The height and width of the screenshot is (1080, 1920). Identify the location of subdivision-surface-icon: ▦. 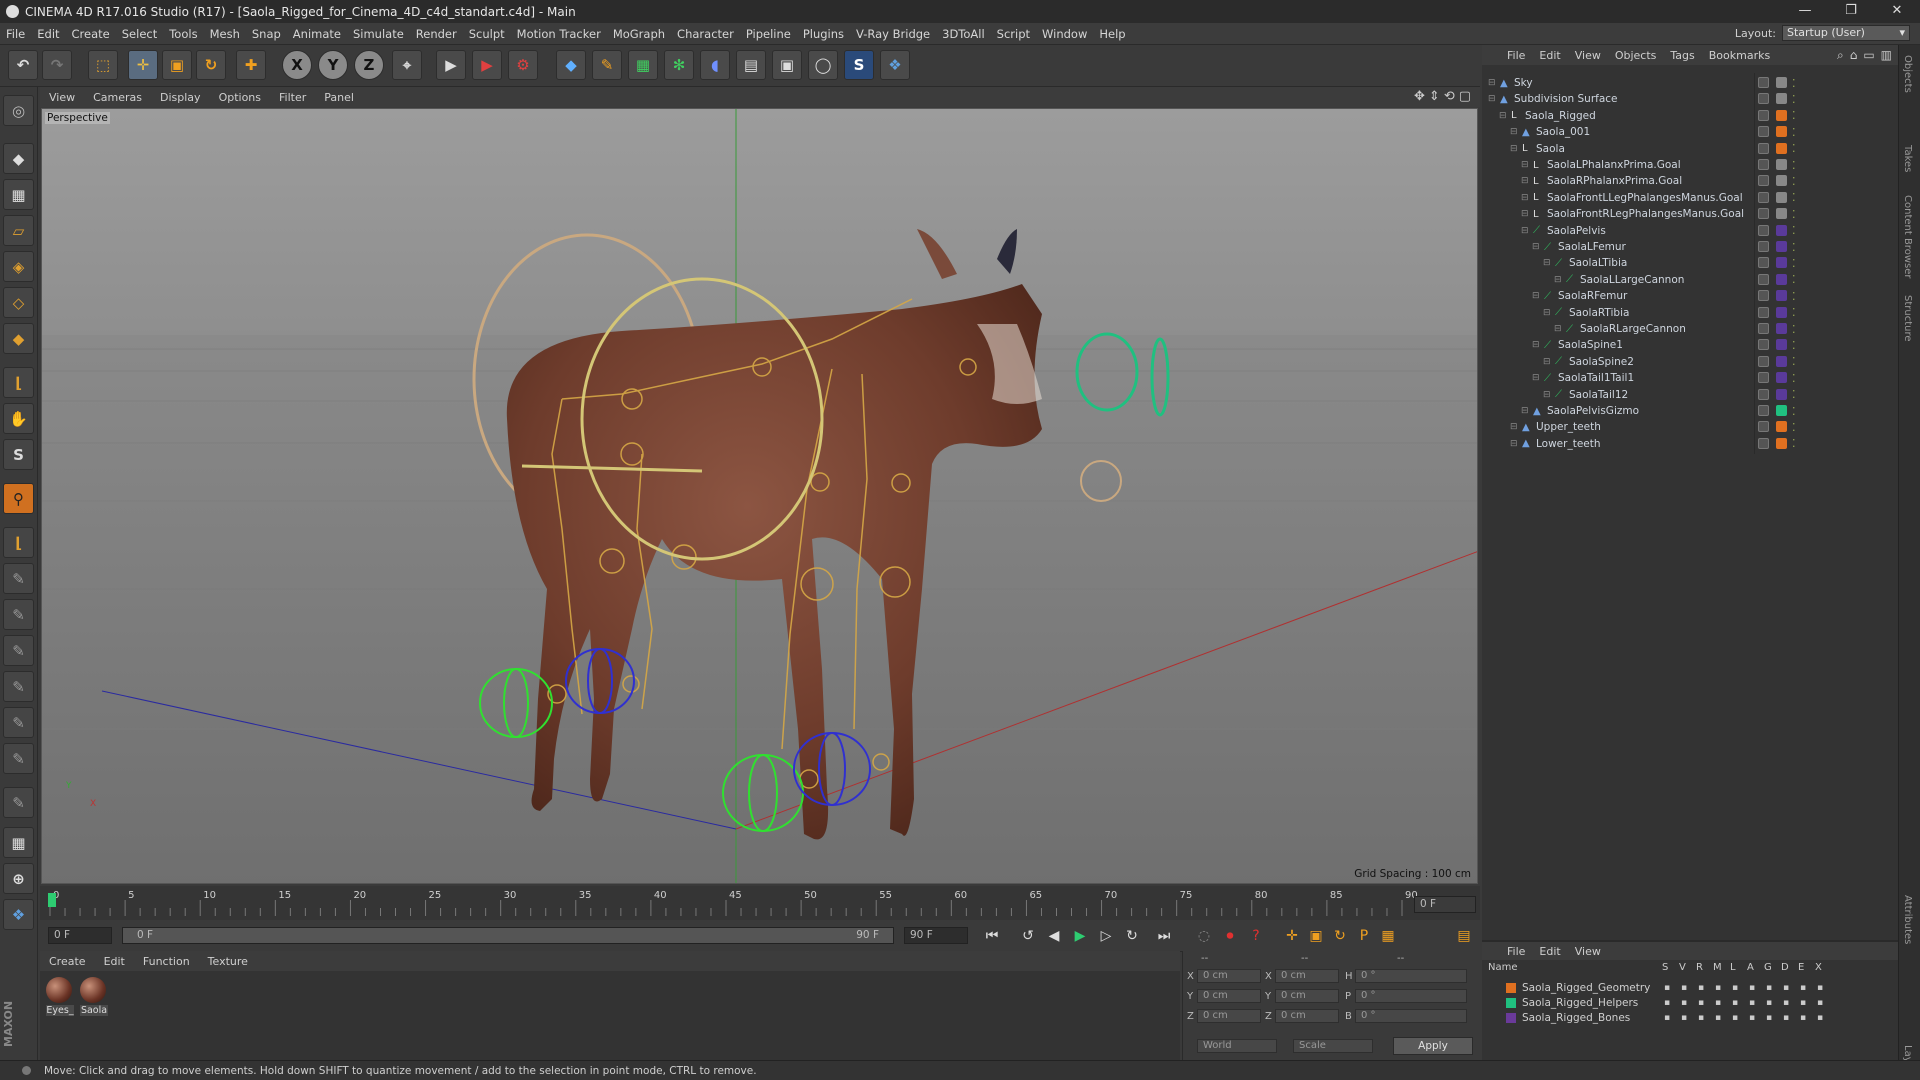
(643, 65).